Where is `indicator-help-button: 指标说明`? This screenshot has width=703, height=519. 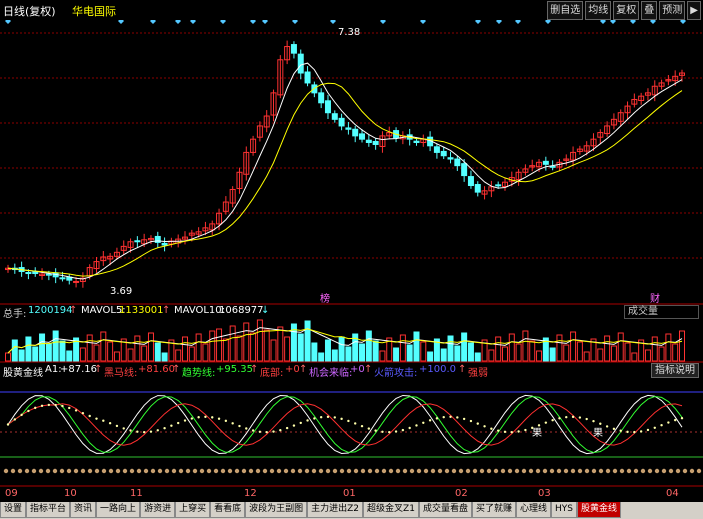
indicator-help-button: 指标说明 is located at coordinates (675, 370).